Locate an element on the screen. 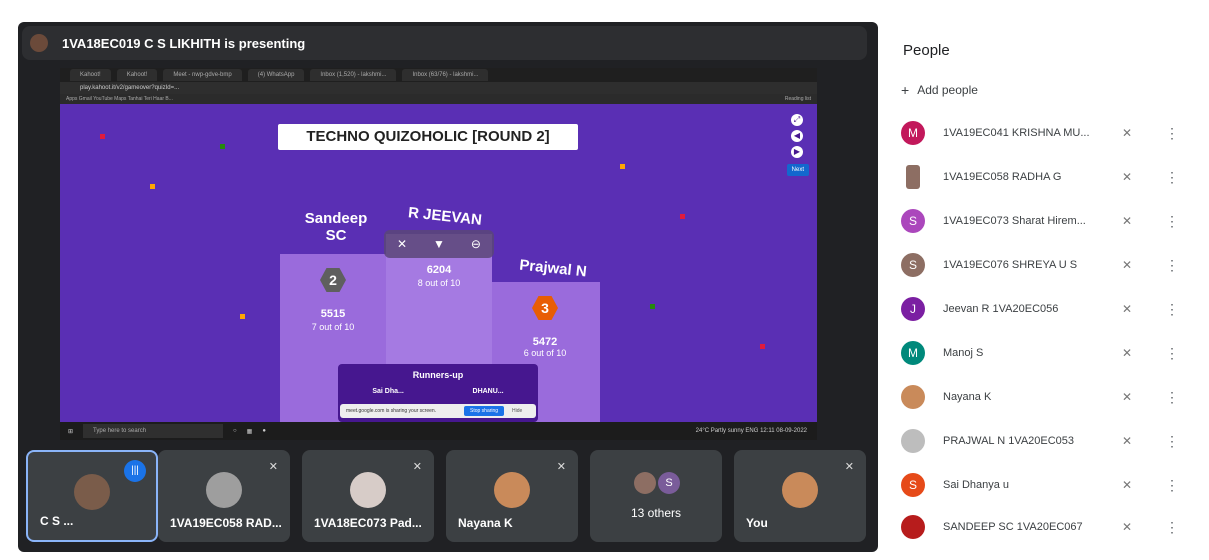 The width and height of the screenshot is (1209, 560). reading-list: Reading list is located at coordinates (801, 99).